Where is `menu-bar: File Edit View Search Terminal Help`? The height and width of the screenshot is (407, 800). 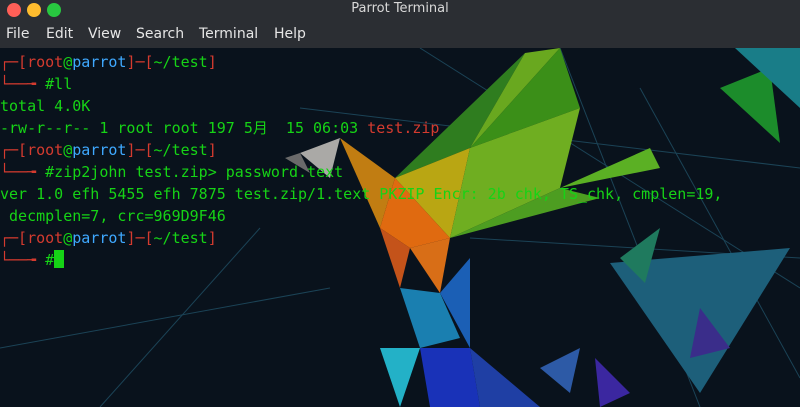 menu-bar: File Edit View Search Terminal Help is located at coordinates (400, 34).